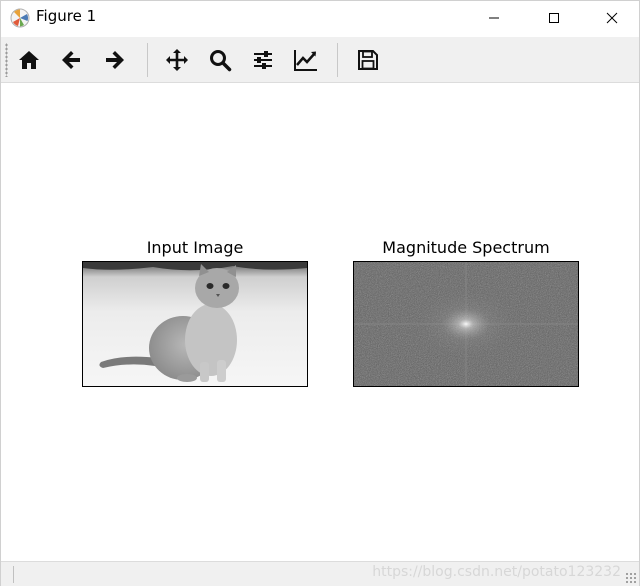  Describe the element at coordinates (320, 17) in the screenshot. I see `title-bar: Figure 1` at that location.